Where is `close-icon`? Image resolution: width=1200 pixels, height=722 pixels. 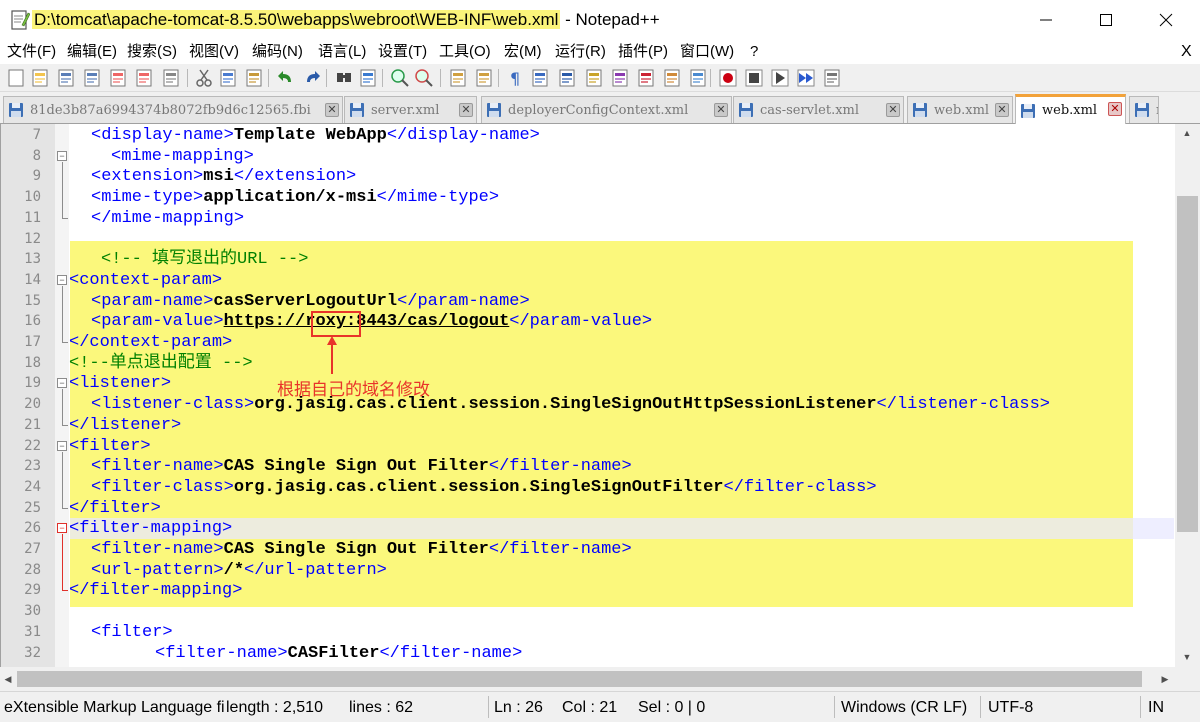 close-icon is located at coordinates (118, 78).